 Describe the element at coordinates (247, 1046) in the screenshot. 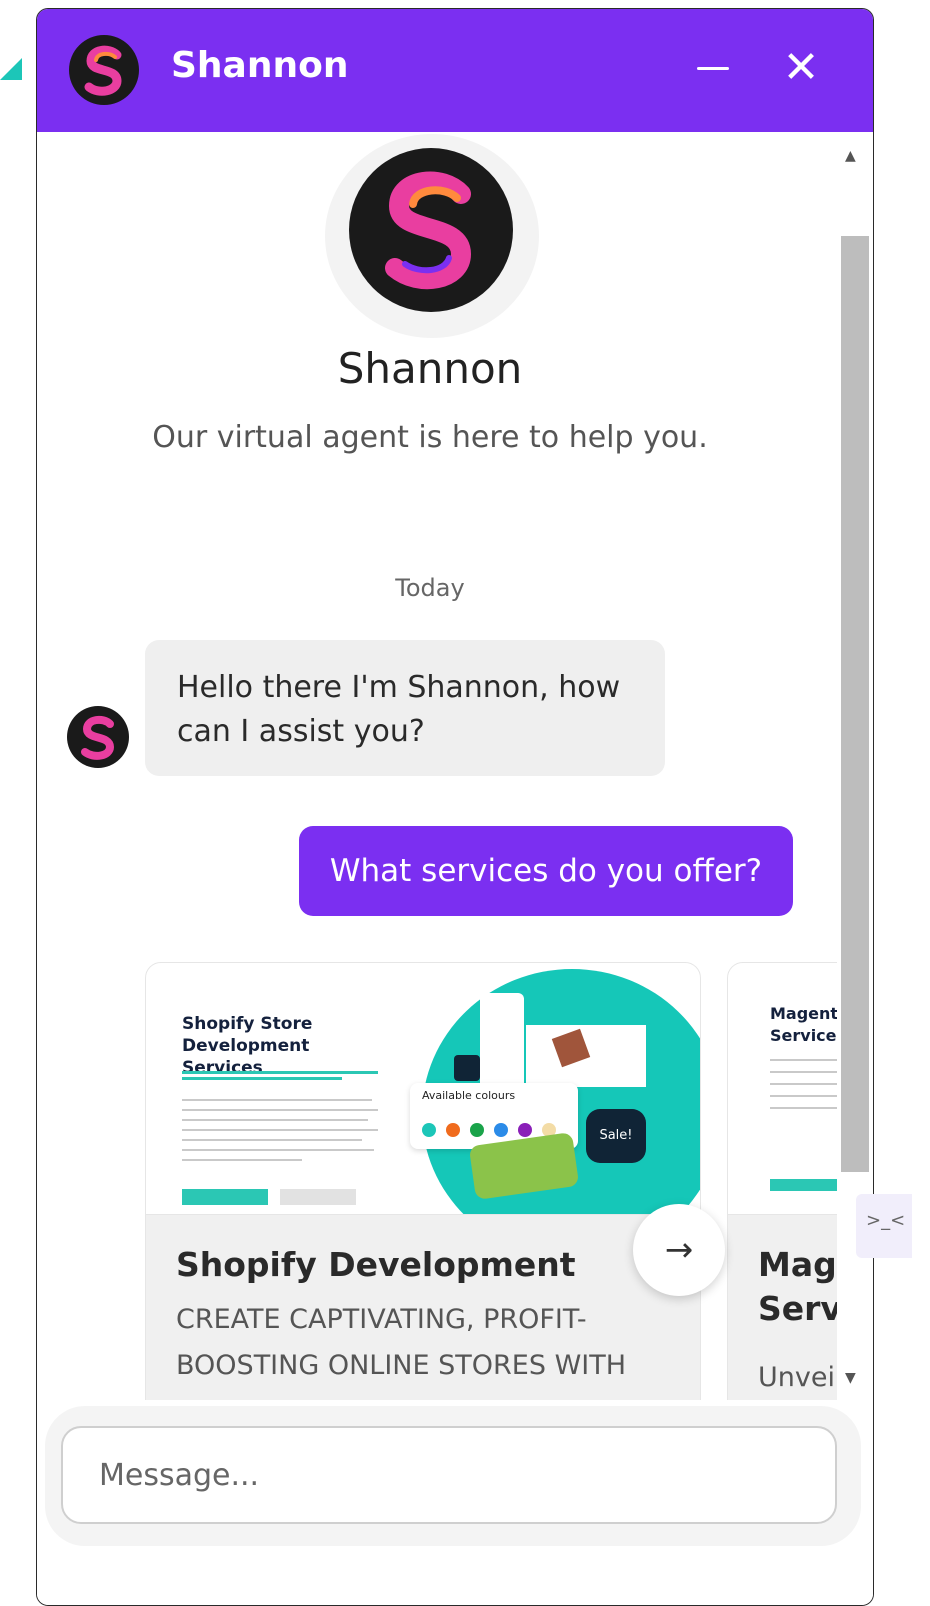

I see `thumbnail-heading: Shopify Store Development Services` at that location.